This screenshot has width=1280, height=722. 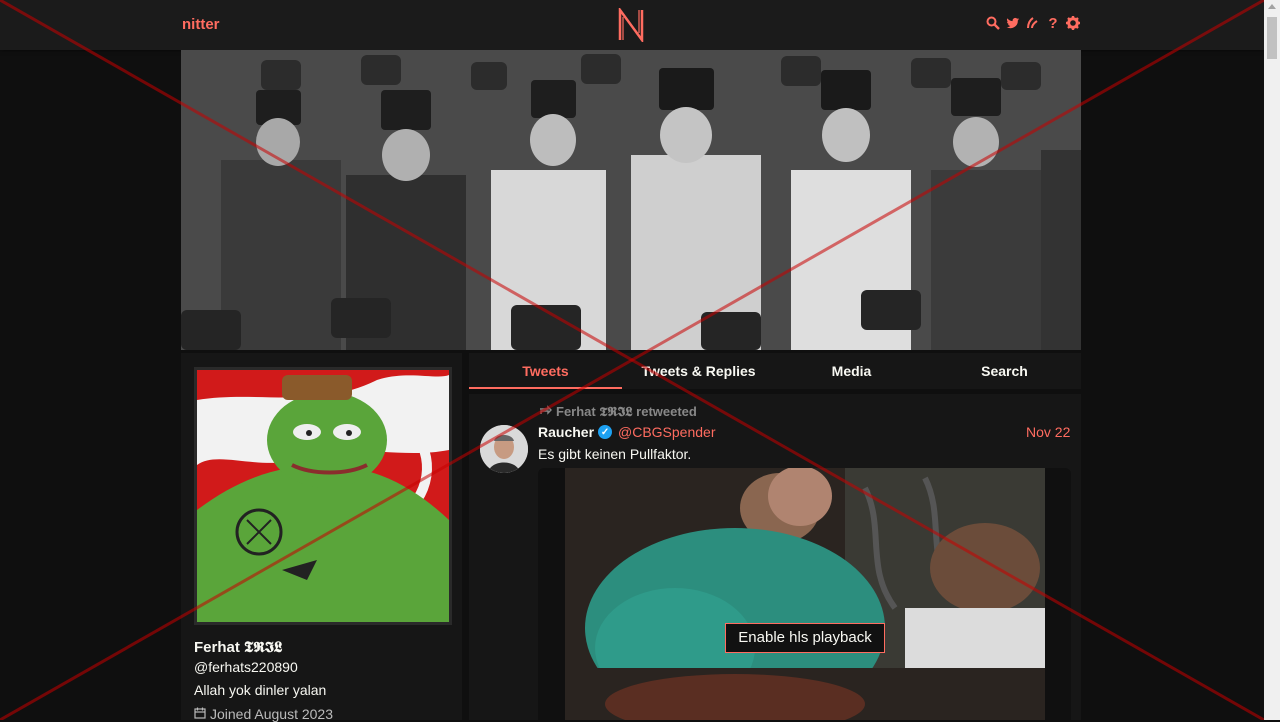 What do you see at coordinates (993, 23) in the screenshot?
I see `search-icon` at bounding box center [993, 23].